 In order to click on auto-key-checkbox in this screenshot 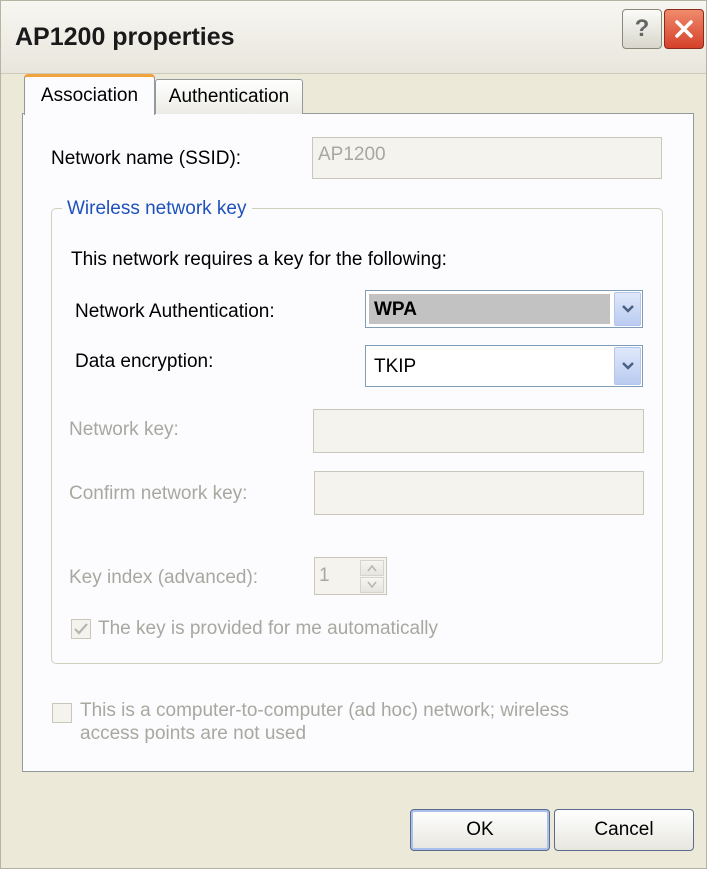, I will do `click(81, 629)`.